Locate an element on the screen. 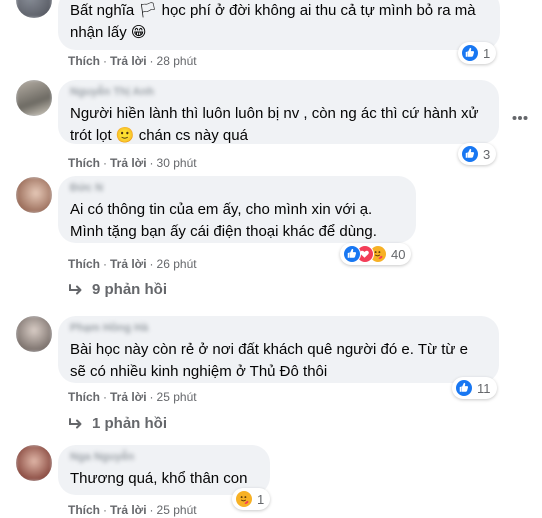 Image resolution: width=542 pixels, height=518 pixels. comment-actions: Thích · Trả lời · 26 phút is located at coordinates (132, 264).